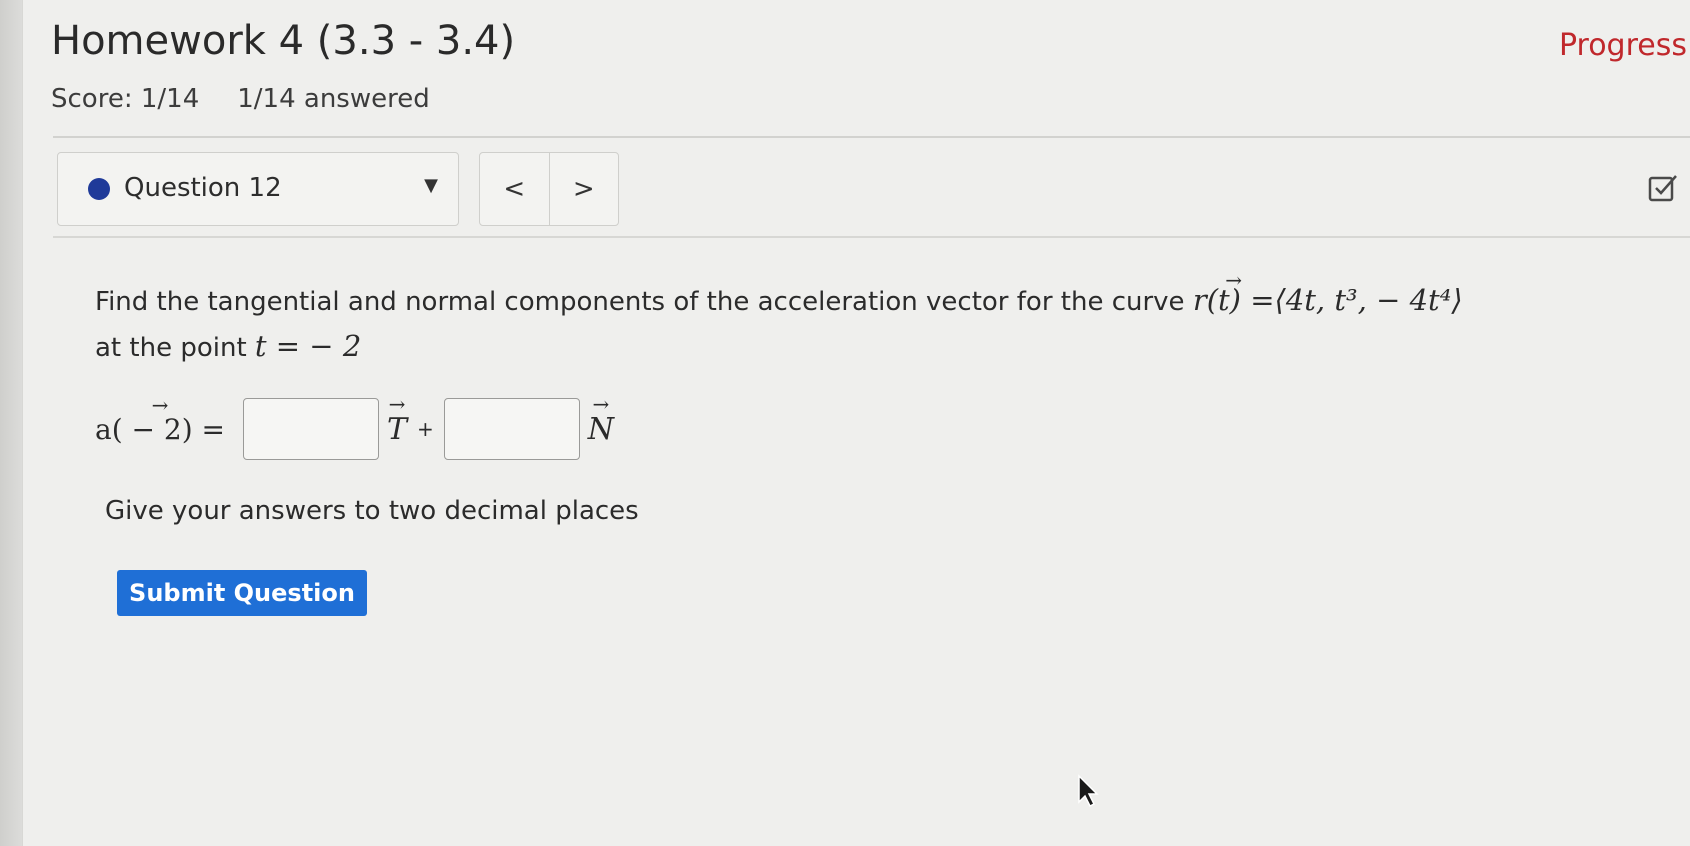  Describe the element at coordinates (1088, 791) in the screenshot. I see `mouse-pointer-icon` at that location.